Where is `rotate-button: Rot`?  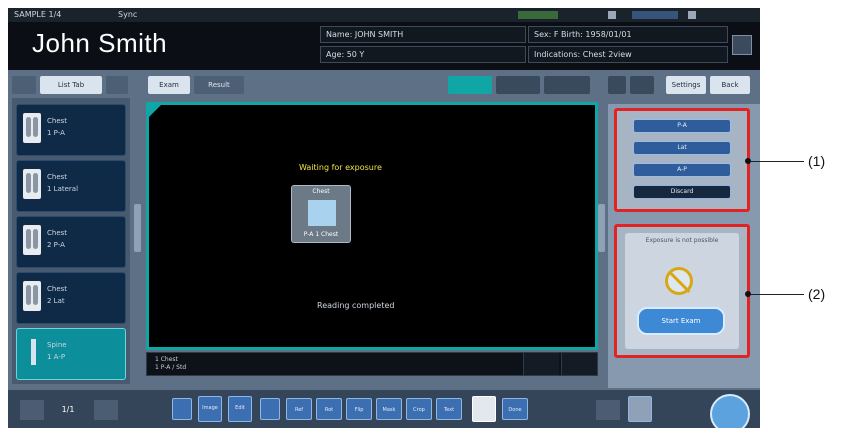 rotate-button: Rot is located at coordinates (329, 409).